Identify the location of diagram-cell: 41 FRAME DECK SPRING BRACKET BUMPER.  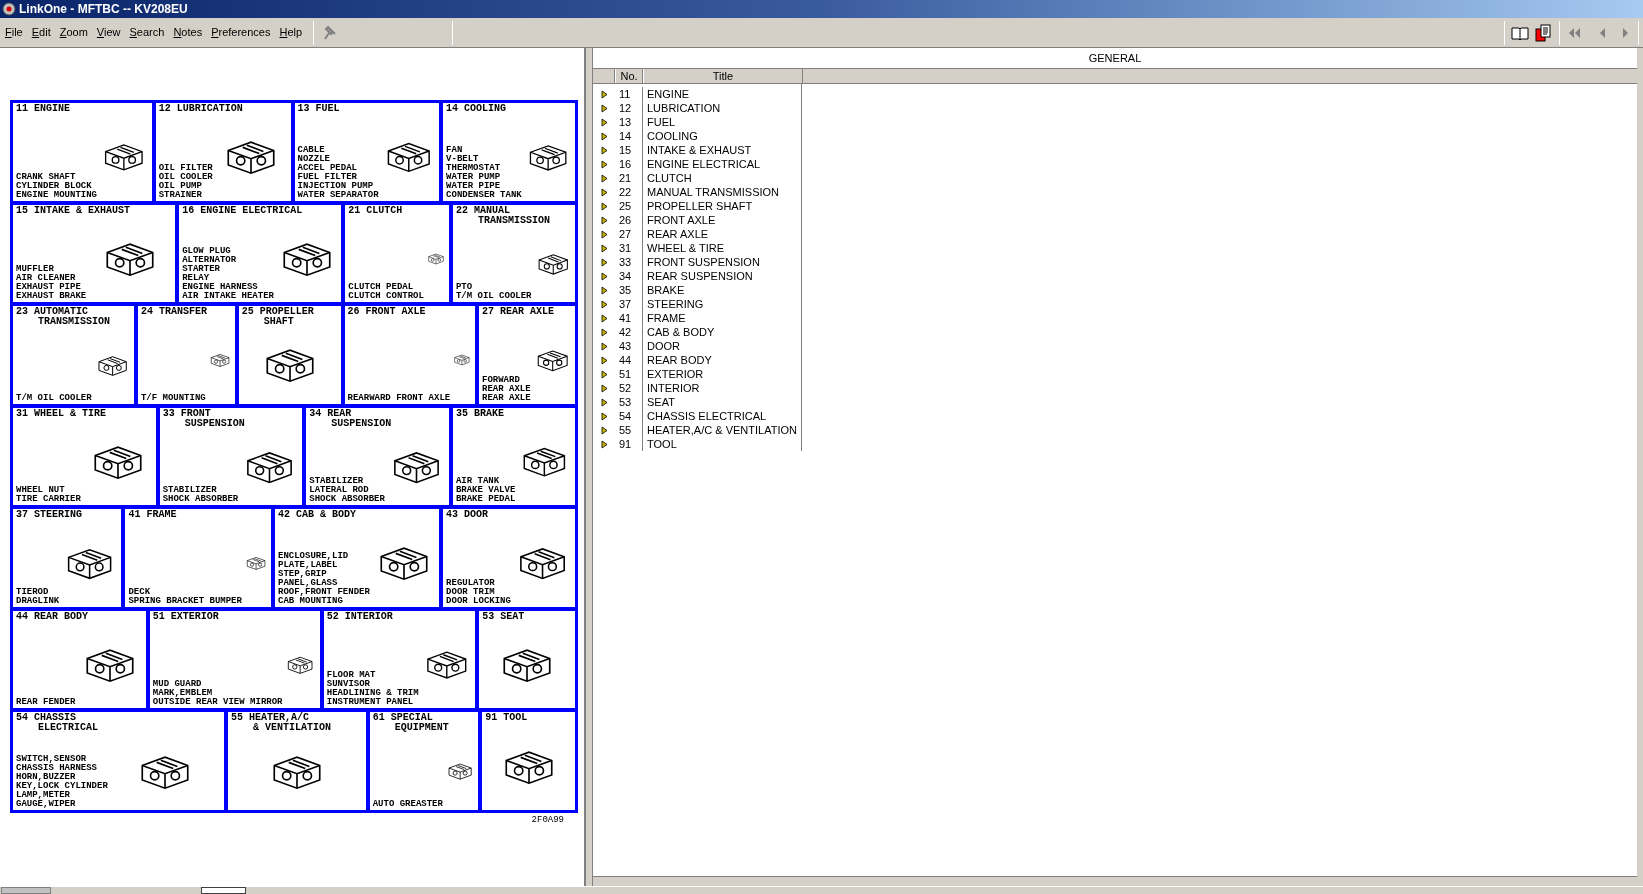
(198, 558).